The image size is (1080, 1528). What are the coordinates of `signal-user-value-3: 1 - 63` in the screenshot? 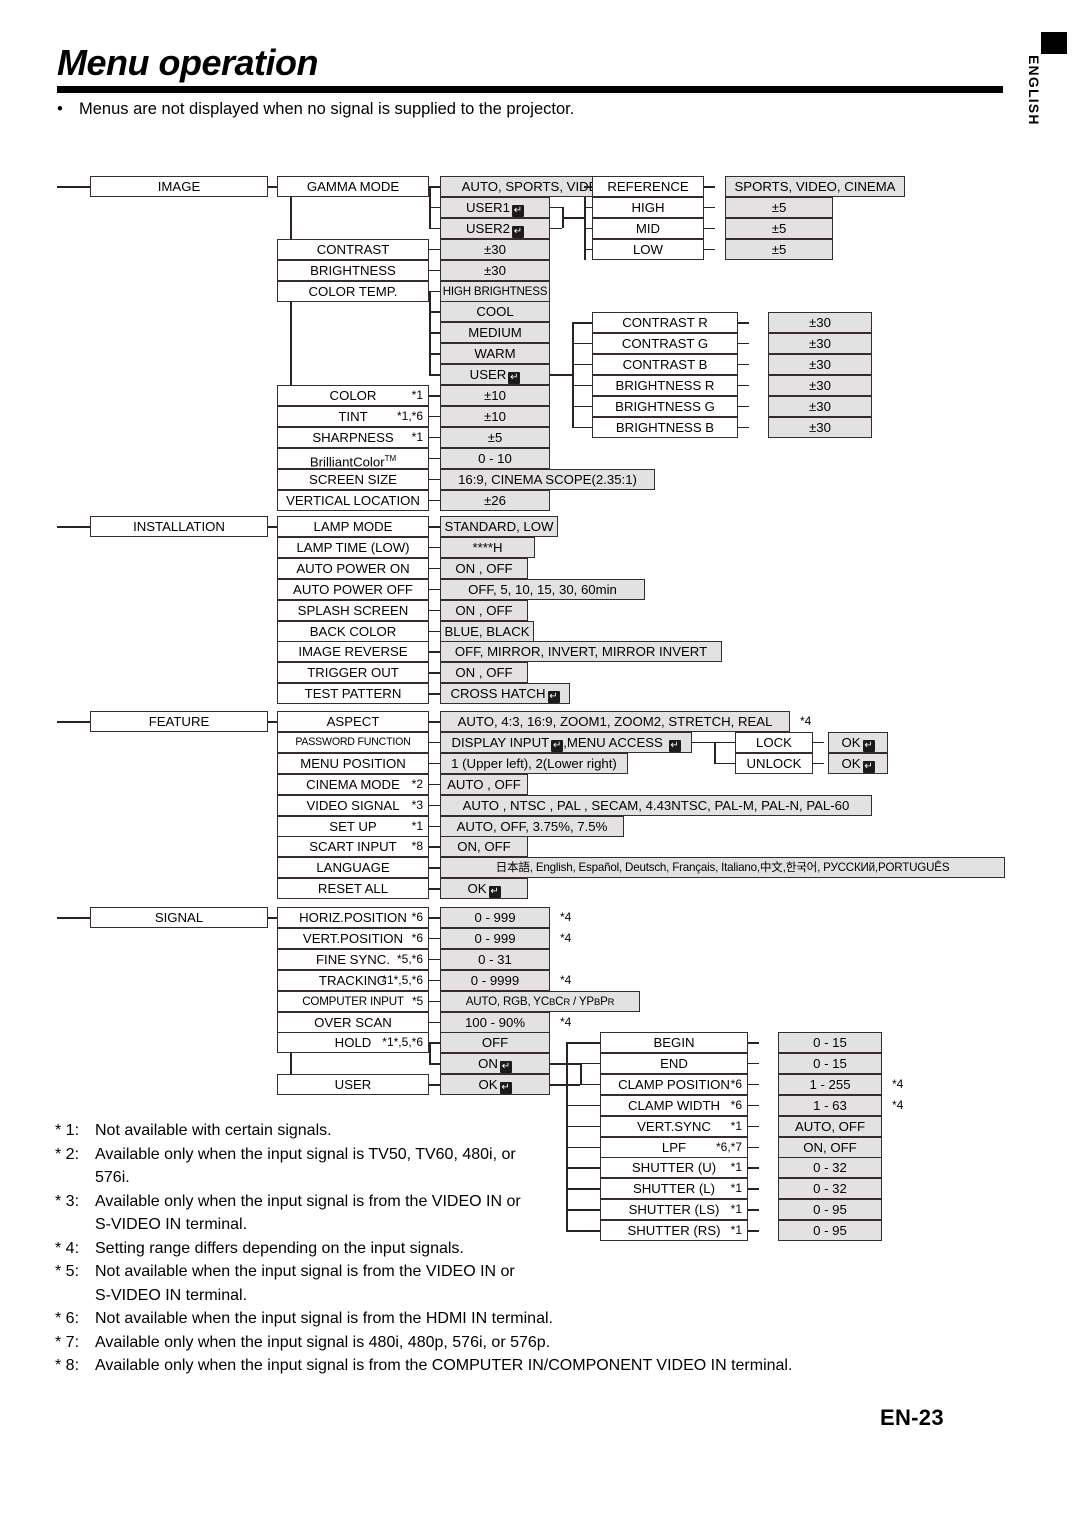 It's located at (830, 1105).